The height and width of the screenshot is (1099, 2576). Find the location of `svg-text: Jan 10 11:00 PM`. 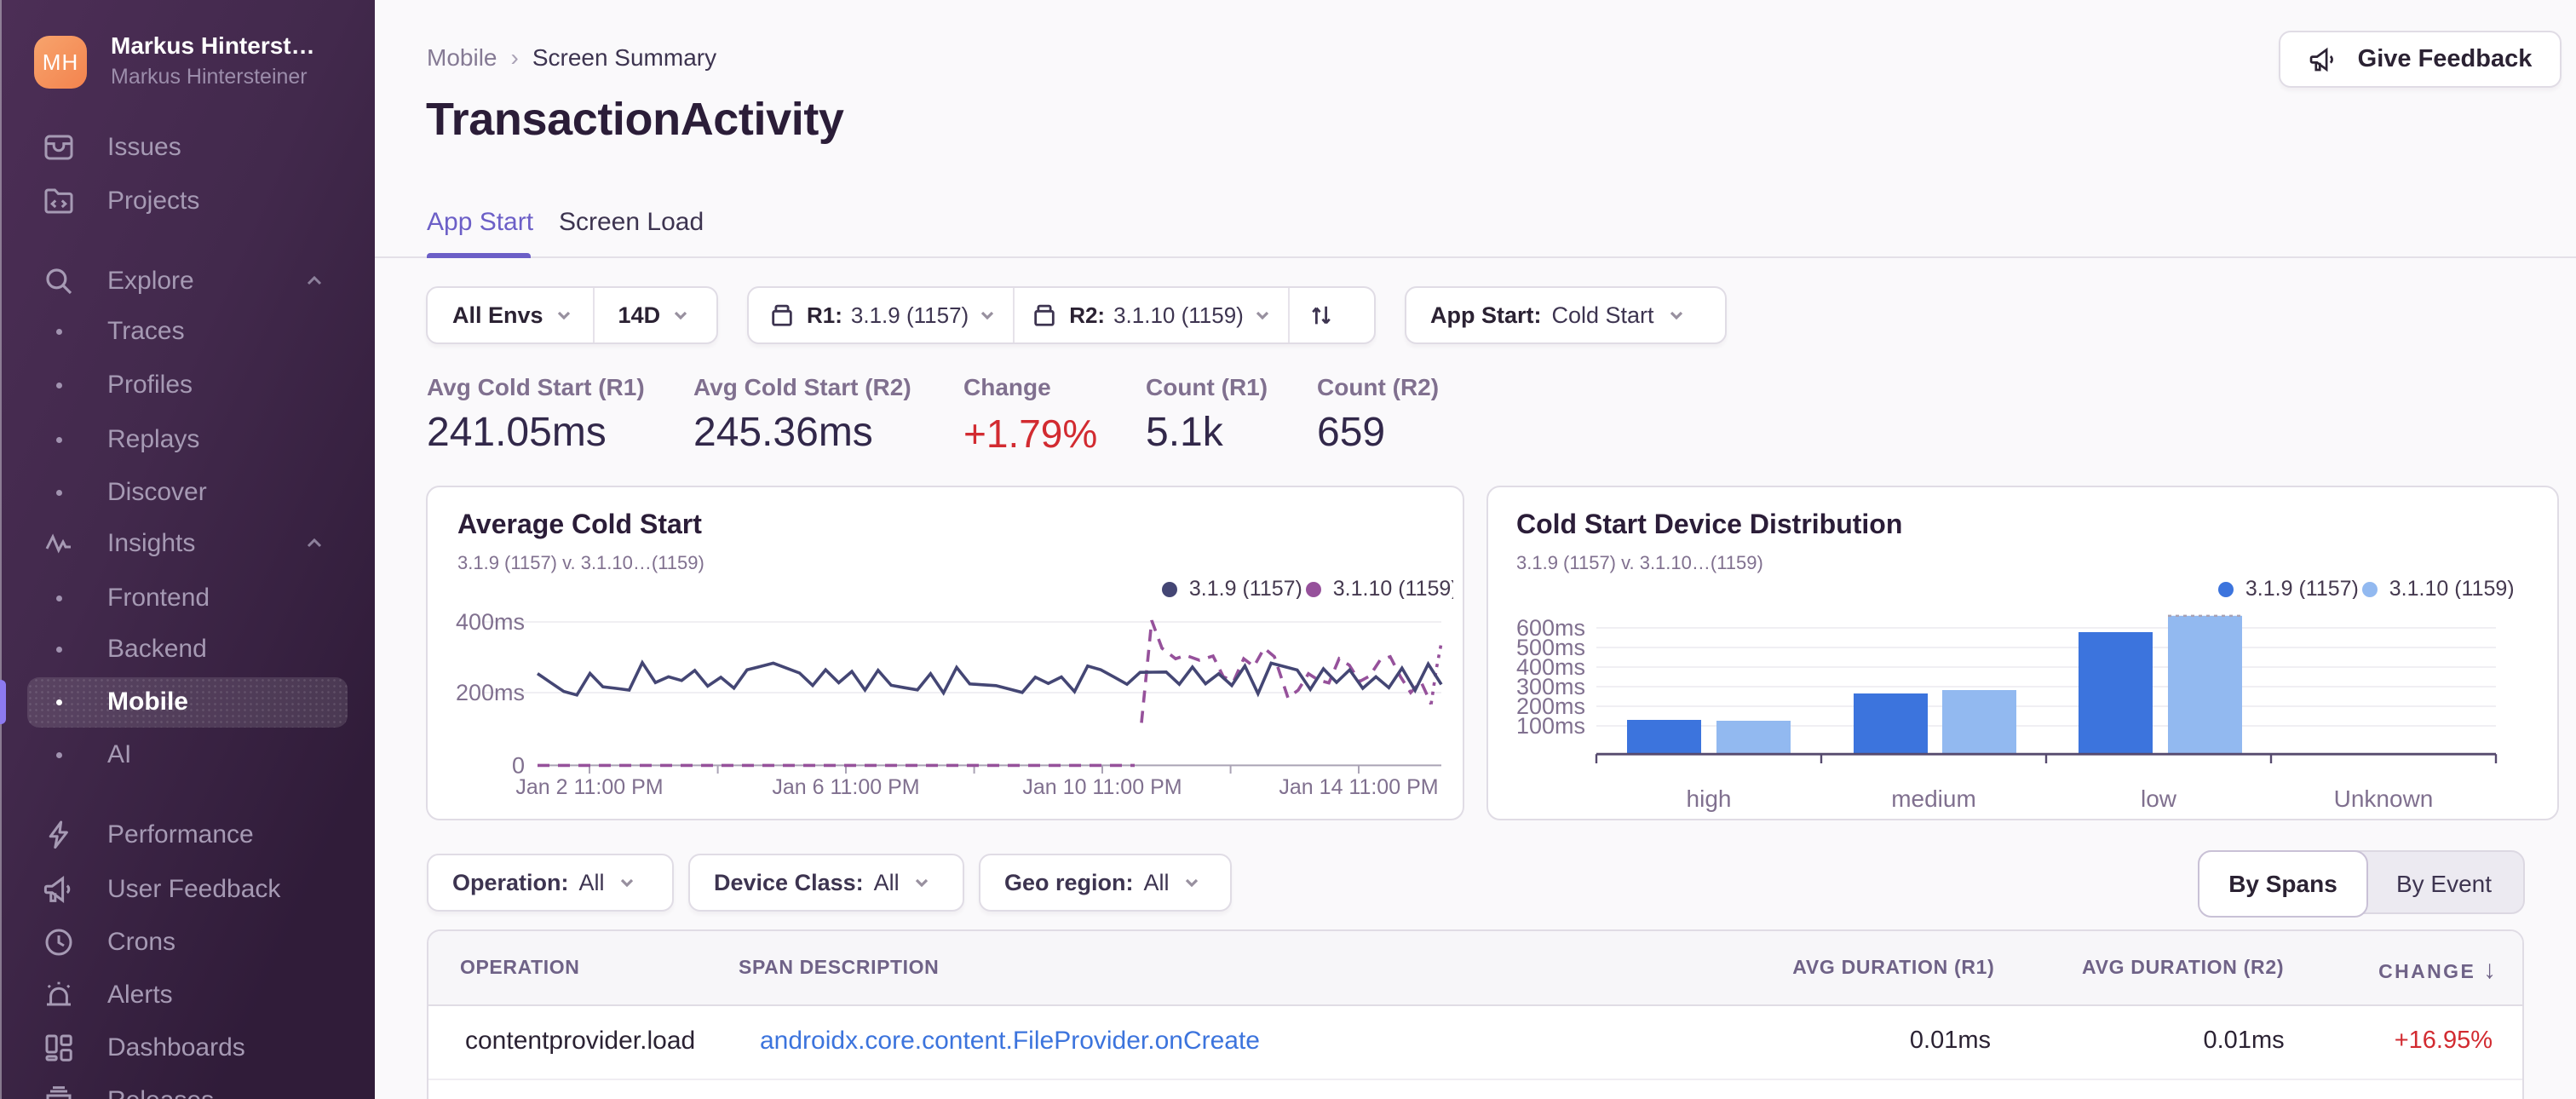

svg-text: Jan 10 11:00 PM is located at coordinates (1102, 787).